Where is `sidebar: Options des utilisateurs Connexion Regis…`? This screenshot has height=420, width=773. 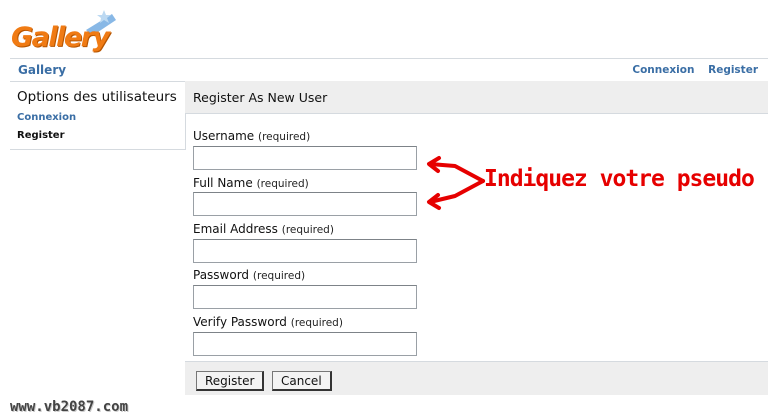
sidebar: Options des utilisateurs Connexion Regis… is located at coordinates (98, 115).